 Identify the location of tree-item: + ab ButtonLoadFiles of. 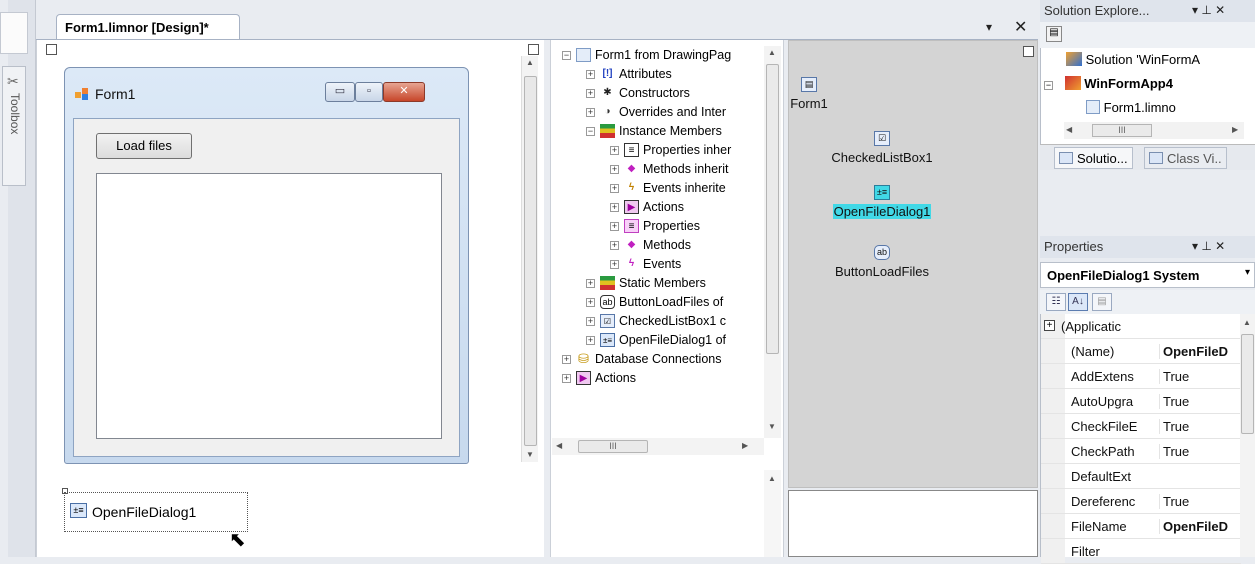
(674, 302).